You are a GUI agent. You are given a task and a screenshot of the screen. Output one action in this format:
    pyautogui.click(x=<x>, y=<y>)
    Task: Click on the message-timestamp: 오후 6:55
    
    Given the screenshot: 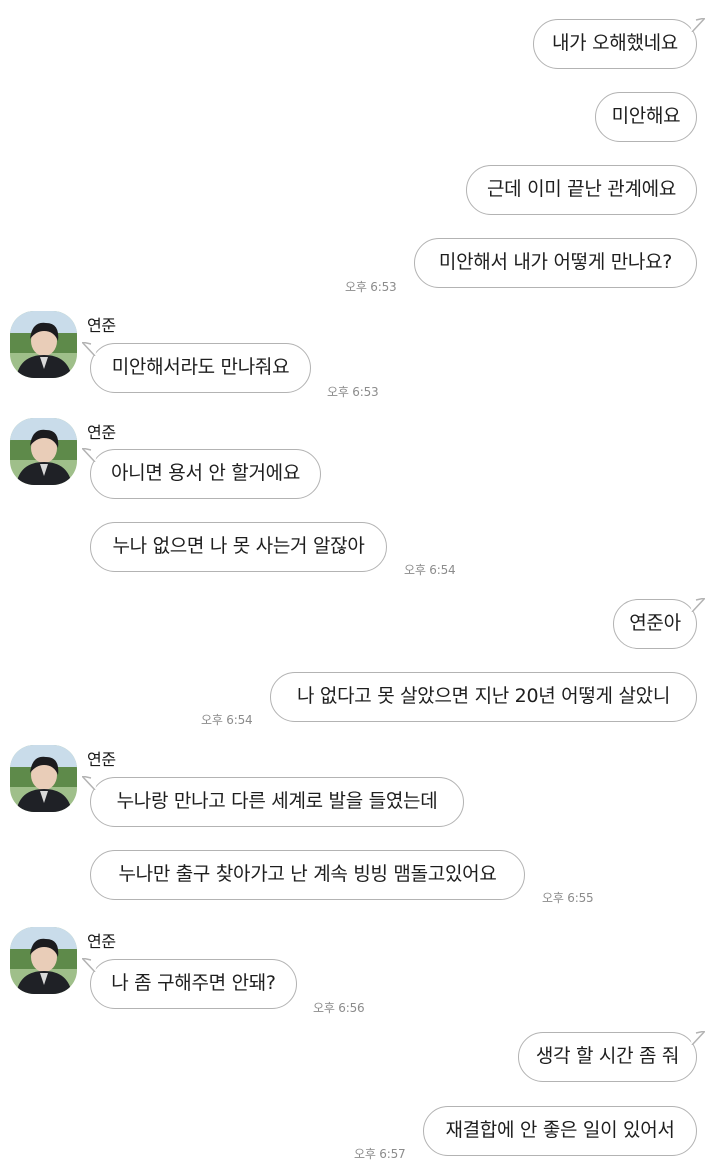 What is the action you would take?
    pyautogui.click(x=568, y=898)
    